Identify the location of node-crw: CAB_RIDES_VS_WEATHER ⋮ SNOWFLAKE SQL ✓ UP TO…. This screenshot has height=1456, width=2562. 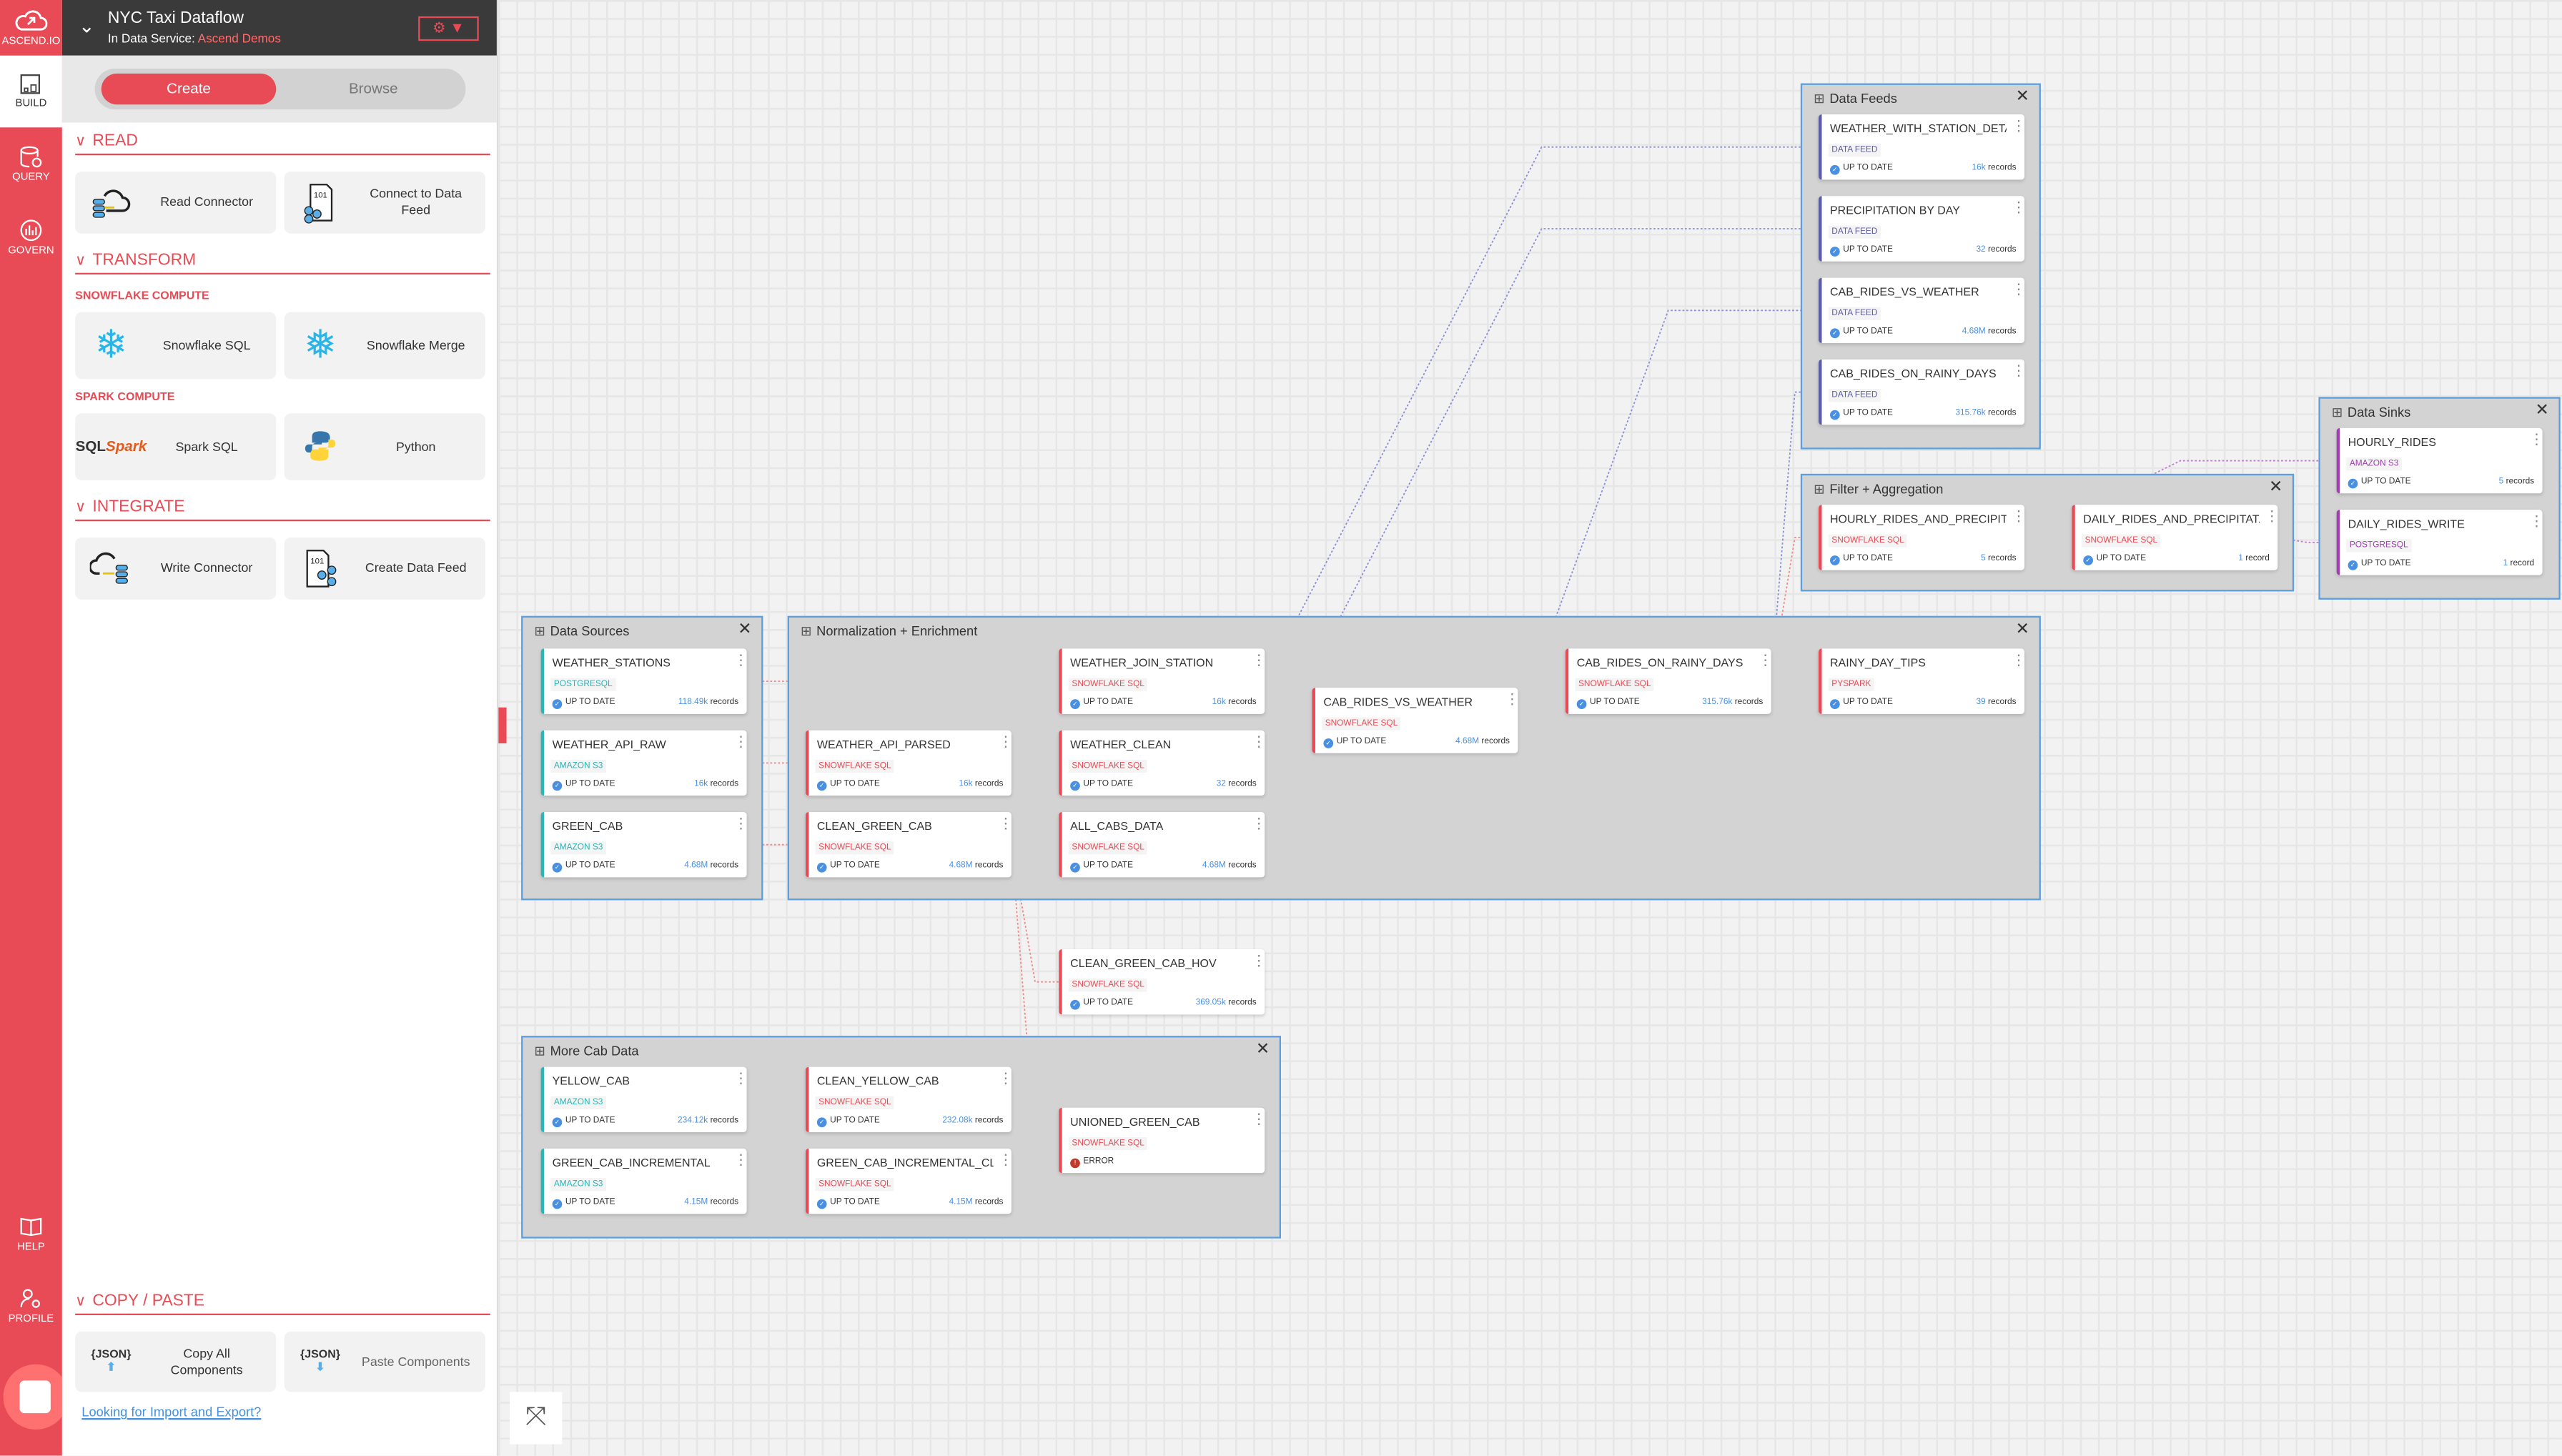
(1416, 720).